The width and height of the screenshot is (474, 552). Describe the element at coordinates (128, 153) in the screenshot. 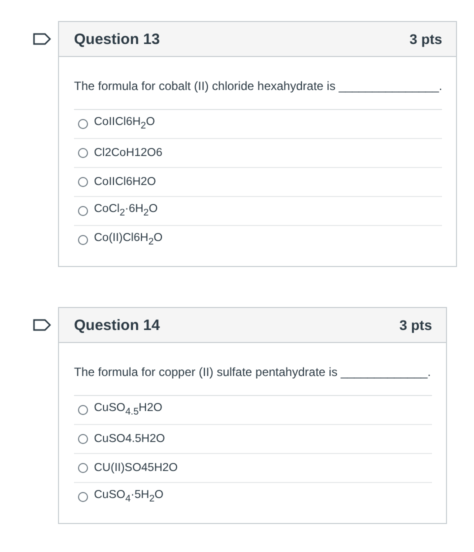

I see `answer-option: Cl2CoH12O6` at that location.